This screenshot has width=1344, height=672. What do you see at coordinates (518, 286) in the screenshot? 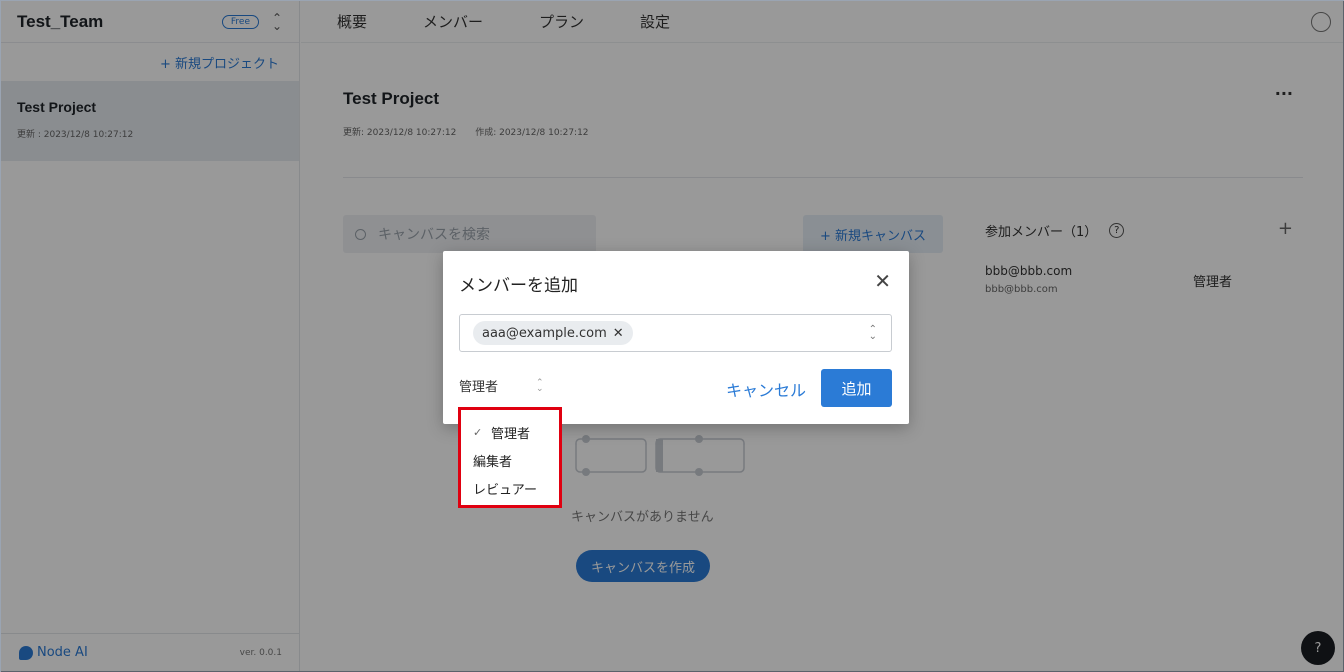
I see `modal-title: メンバーを追加` at bounding box center [518, 286].